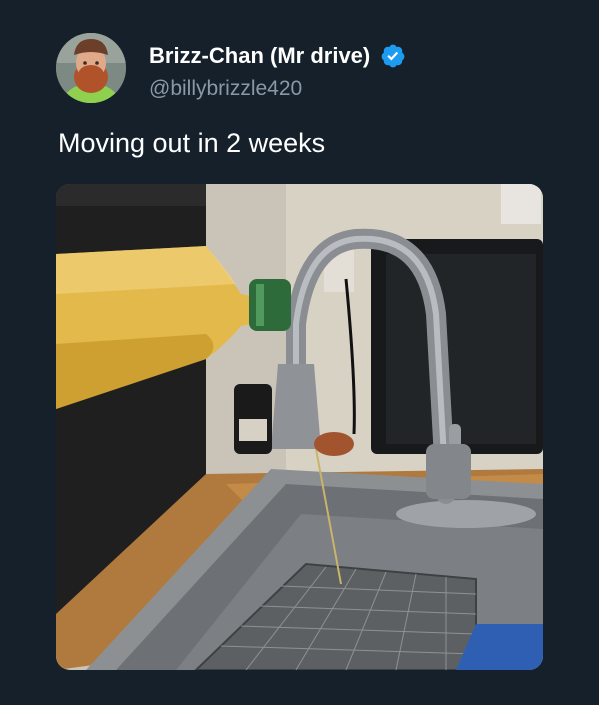 Image resolution: width=599 pixels, height=705 pixels. Describe the element at coordinates (259, 56) in the screenshot. I see `display-name: Brizz-Chan (Mr drive)` at that location.